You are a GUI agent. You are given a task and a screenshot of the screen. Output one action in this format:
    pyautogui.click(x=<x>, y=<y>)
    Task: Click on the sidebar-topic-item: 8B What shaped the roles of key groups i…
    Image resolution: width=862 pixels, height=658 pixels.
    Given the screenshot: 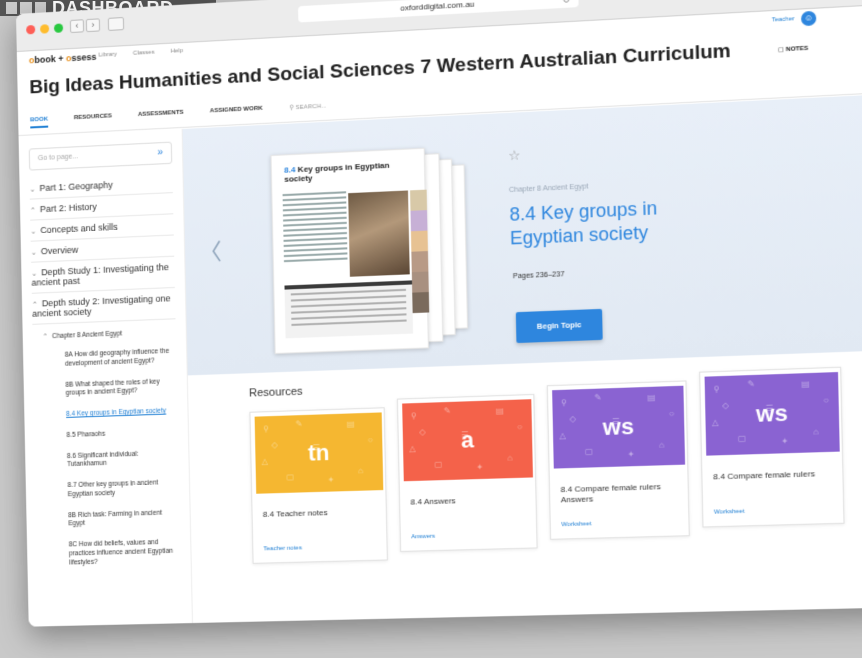 What is the action you would take?
    pyautogui.click(x=105, y=388)
    